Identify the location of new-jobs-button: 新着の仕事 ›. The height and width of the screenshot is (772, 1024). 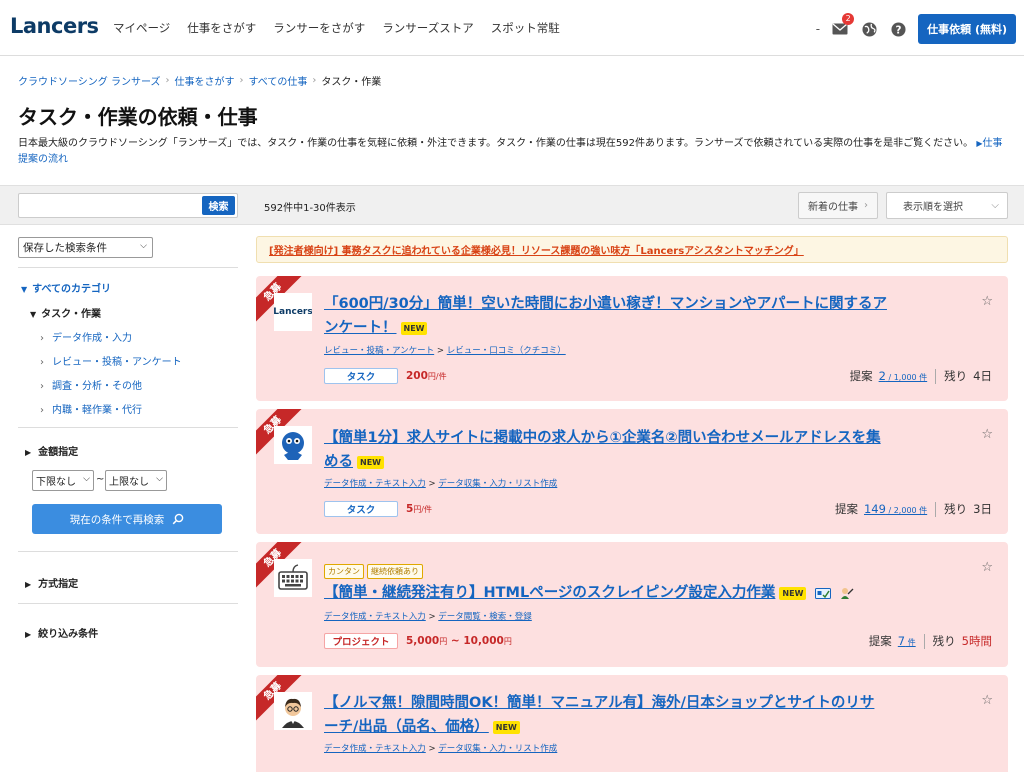
(838, 205).